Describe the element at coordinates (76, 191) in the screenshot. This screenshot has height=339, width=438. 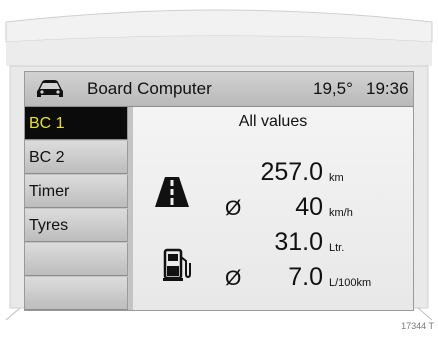
I see `sidebar-item-timer: Timer` at that location.